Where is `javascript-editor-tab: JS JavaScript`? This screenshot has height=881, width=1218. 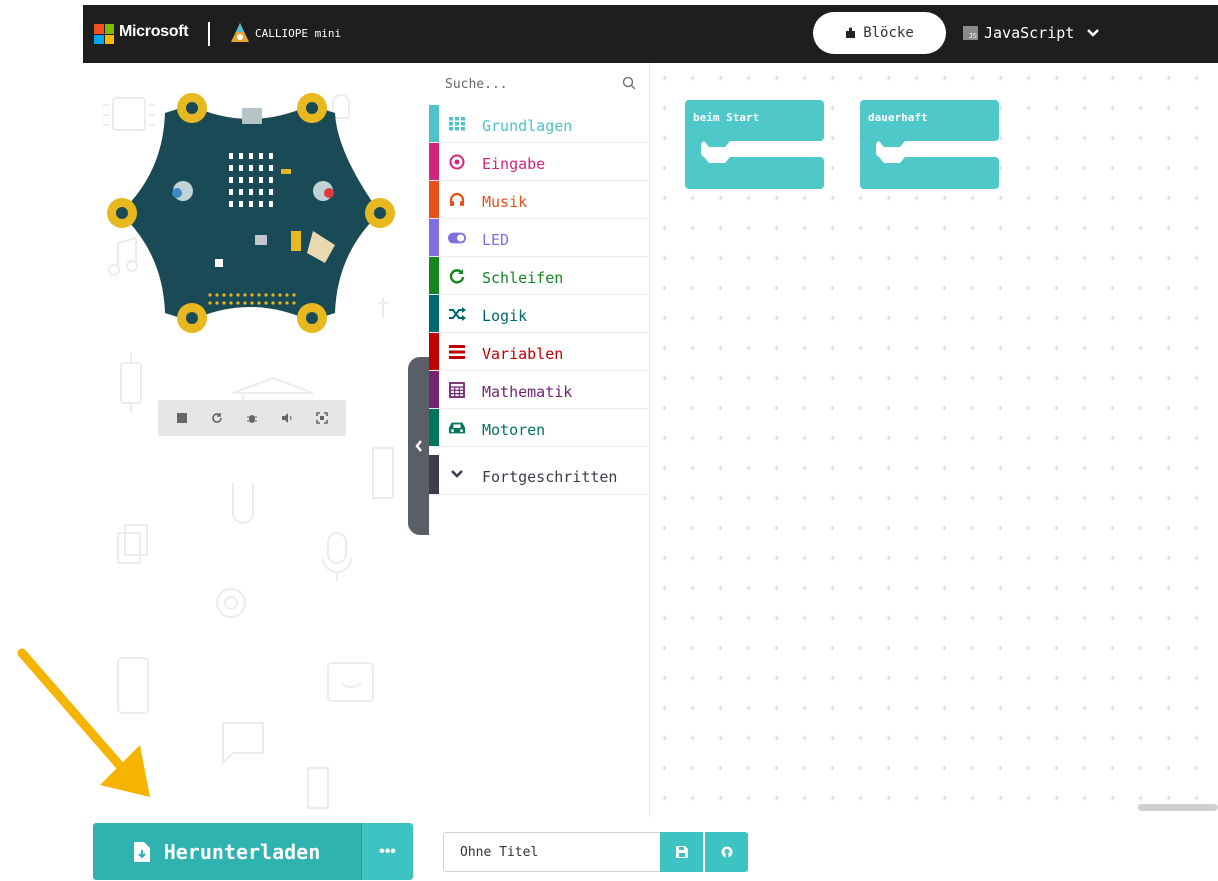 javascript-editor-tab: JS JavaScript is located at coordinates (1031, 33).